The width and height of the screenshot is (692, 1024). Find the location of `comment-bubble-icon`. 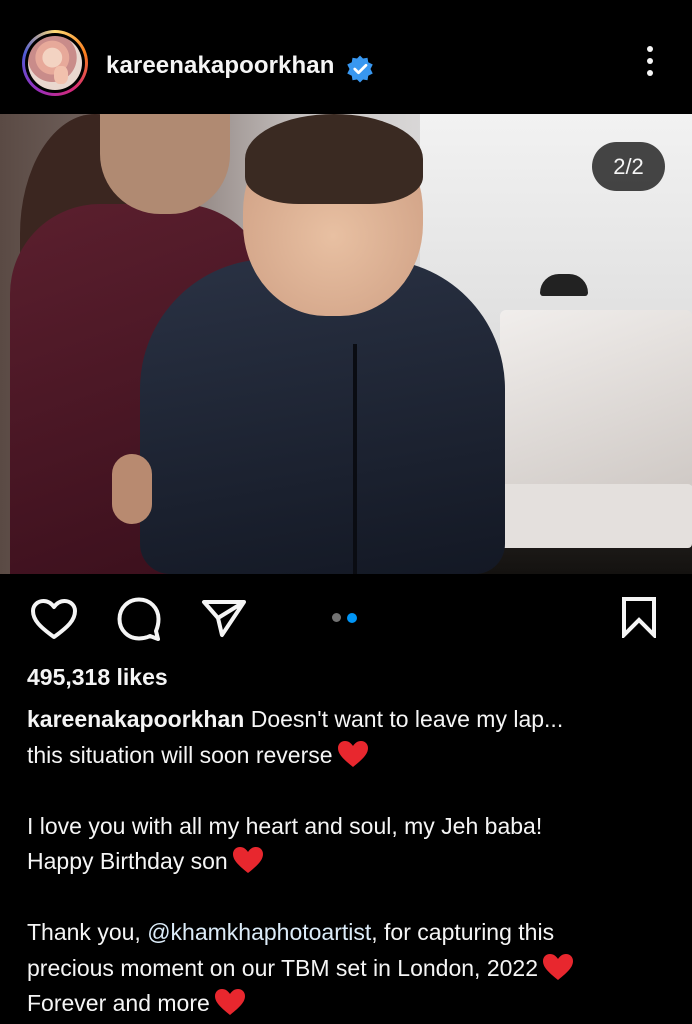

comment-bubble-icon is located at coordinates (139, 619).